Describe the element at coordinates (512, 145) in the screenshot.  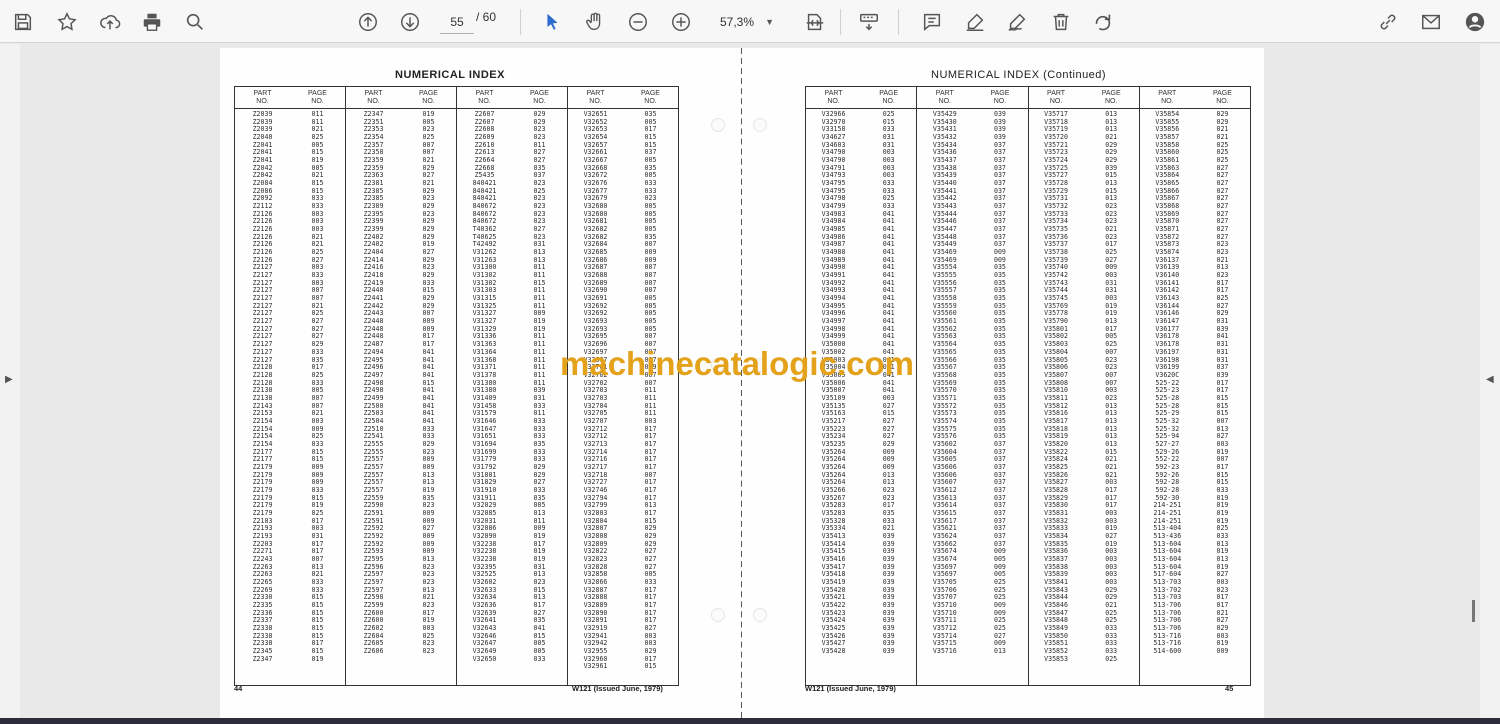
I see `table-row: Z2610 011` at that location.